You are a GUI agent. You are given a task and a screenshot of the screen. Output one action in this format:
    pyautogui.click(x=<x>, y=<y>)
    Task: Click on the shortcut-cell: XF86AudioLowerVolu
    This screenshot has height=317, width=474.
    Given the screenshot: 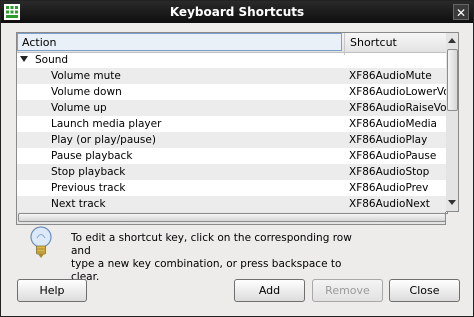 What is the action you would take?
    pyautogui.click(x=398, y=92)
    